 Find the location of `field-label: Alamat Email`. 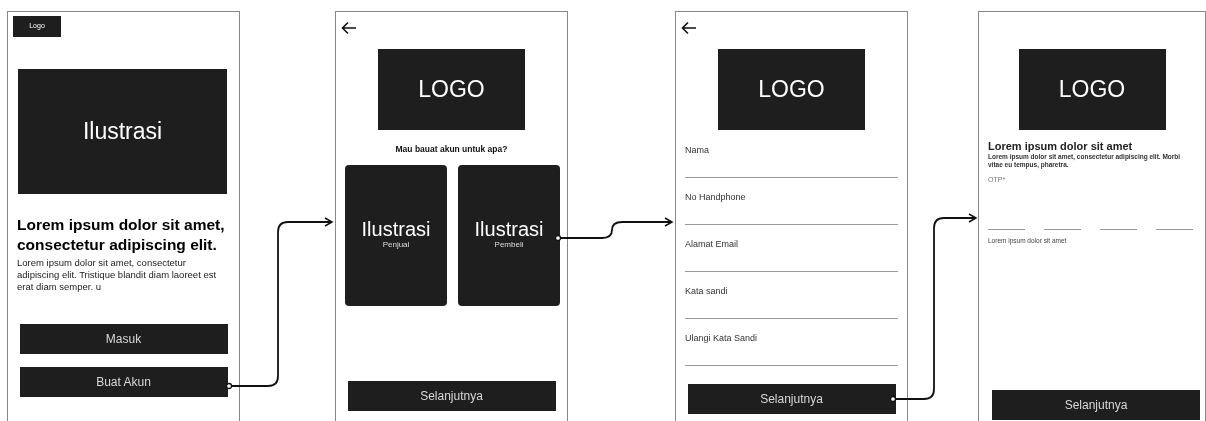

field-label: Alamat Email is located at coordinates (712, 244).